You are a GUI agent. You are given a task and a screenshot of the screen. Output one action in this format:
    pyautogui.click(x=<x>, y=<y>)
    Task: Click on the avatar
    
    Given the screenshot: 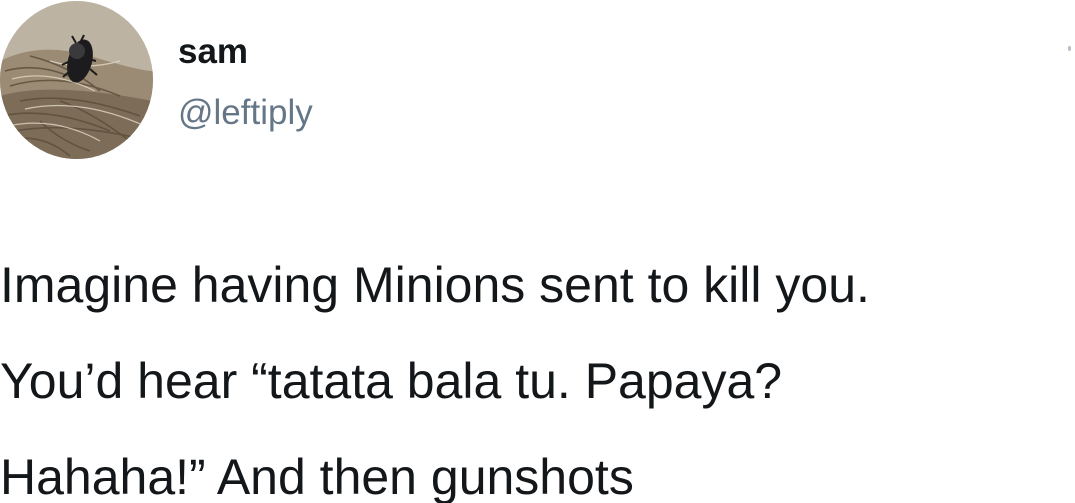 What is the action you would take?
    pyautogui.click(x=76, y=80)
    